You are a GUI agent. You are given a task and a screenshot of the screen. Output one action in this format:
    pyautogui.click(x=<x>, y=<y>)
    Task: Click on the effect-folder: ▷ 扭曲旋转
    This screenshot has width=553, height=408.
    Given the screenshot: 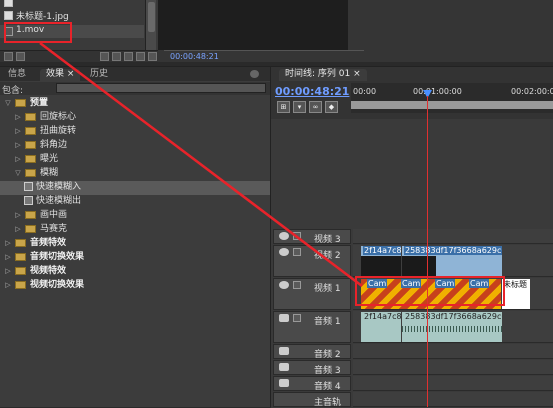 What is the action you would take?
    pyautogui.click(x=135, y=132)
    